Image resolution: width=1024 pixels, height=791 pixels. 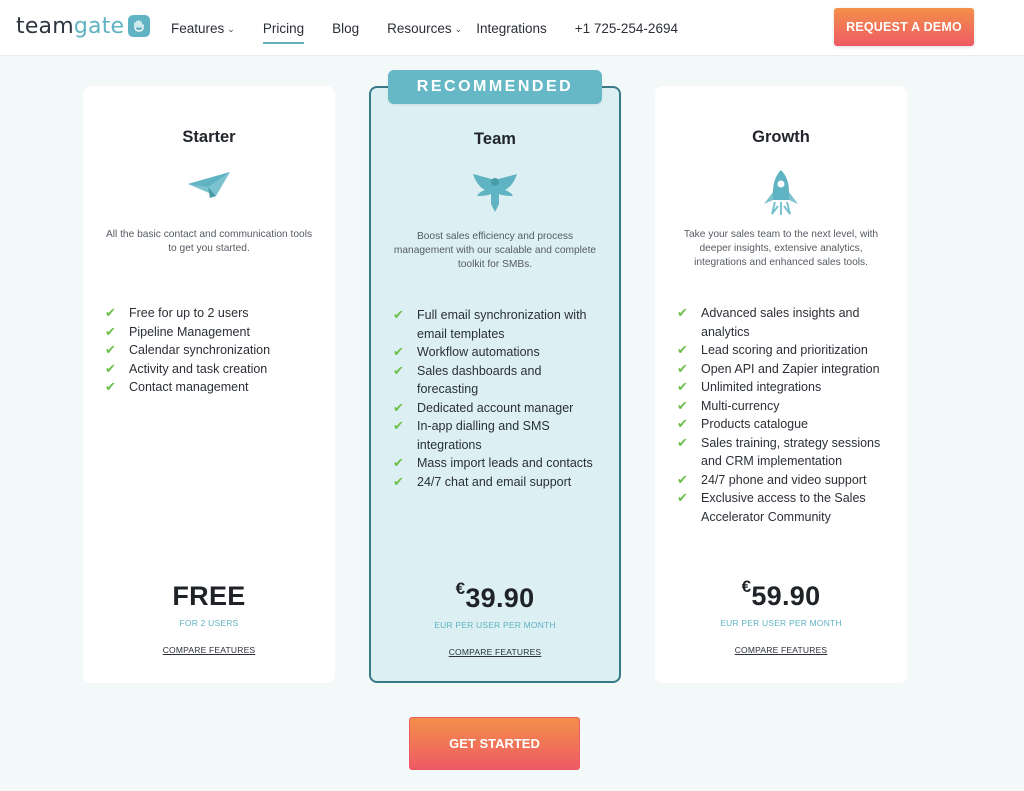 What do you see at coordinates (70, 26) in the screenshot?
I see `logo-text: teamgate` at bounding box center [70, 26].